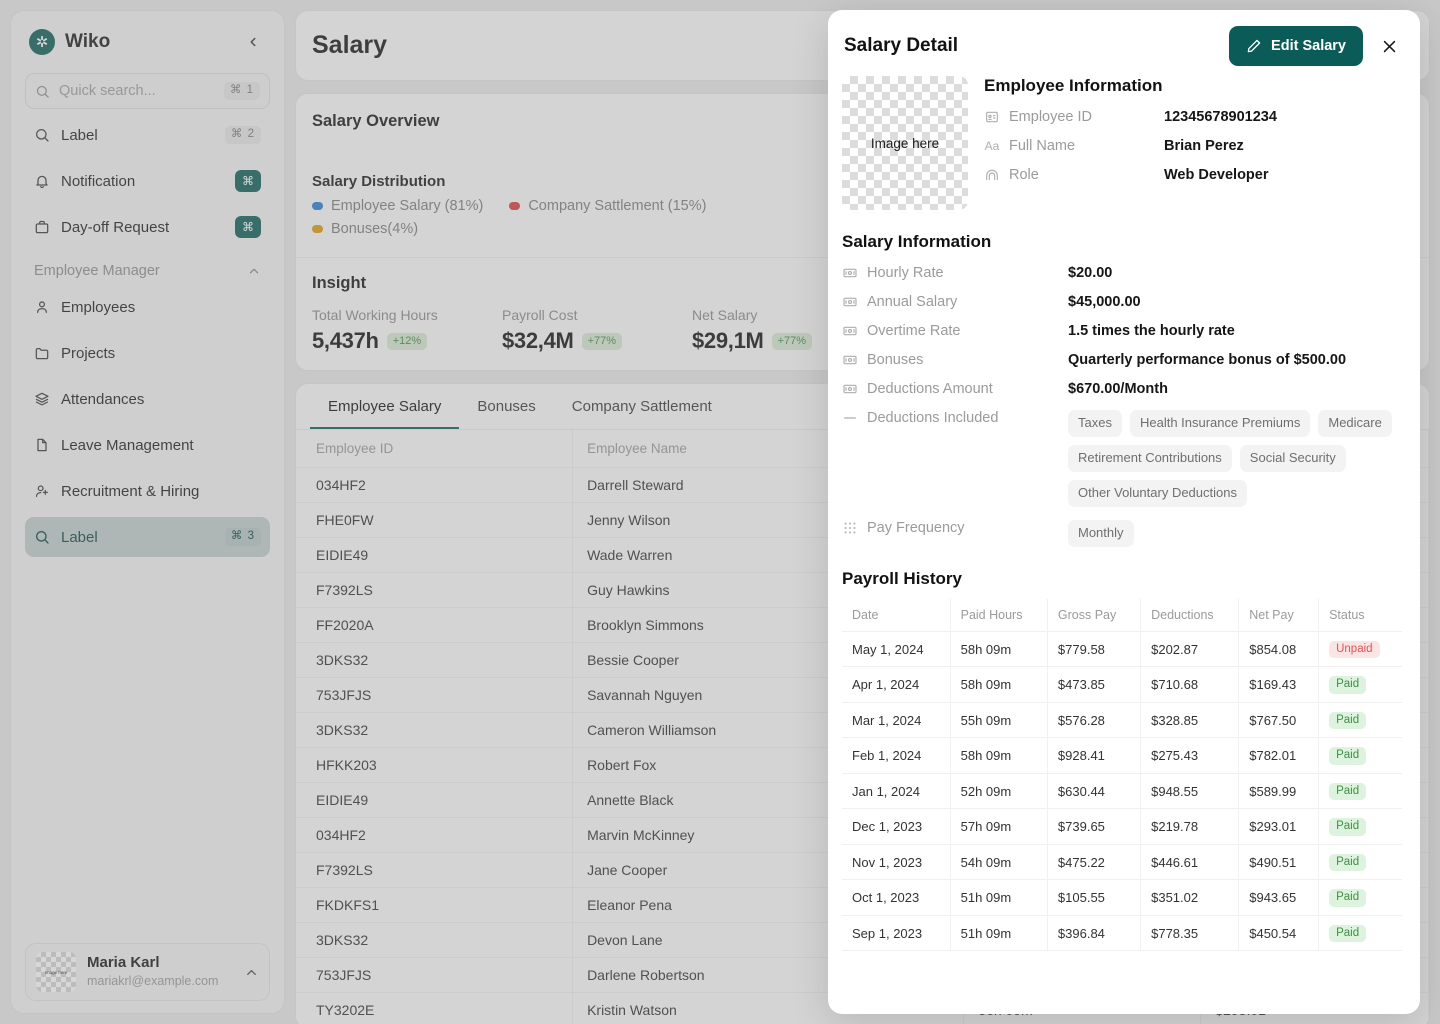  I want to click on table-cell: Jan 1, 2024, so click(896, 791).